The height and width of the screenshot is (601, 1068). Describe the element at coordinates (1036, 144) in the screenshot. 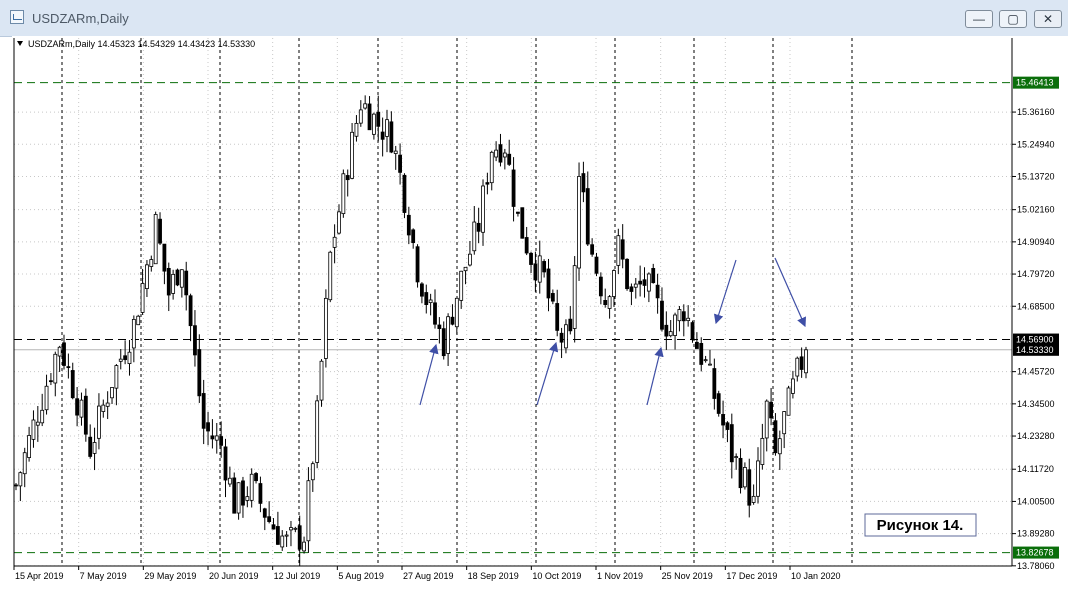

I see `y-tick-label: 15.24940` at that location.